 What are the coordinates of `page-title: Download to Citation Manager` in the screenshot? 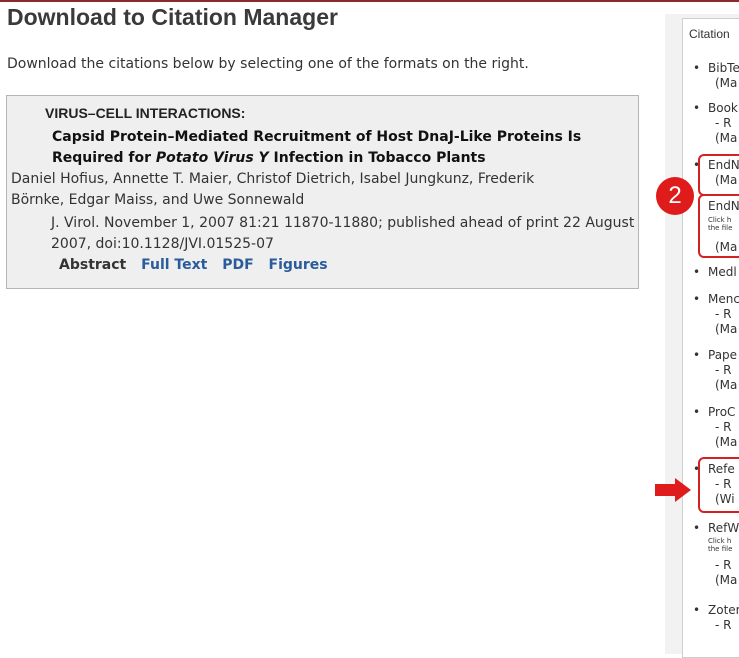 It's located at (172, 17).